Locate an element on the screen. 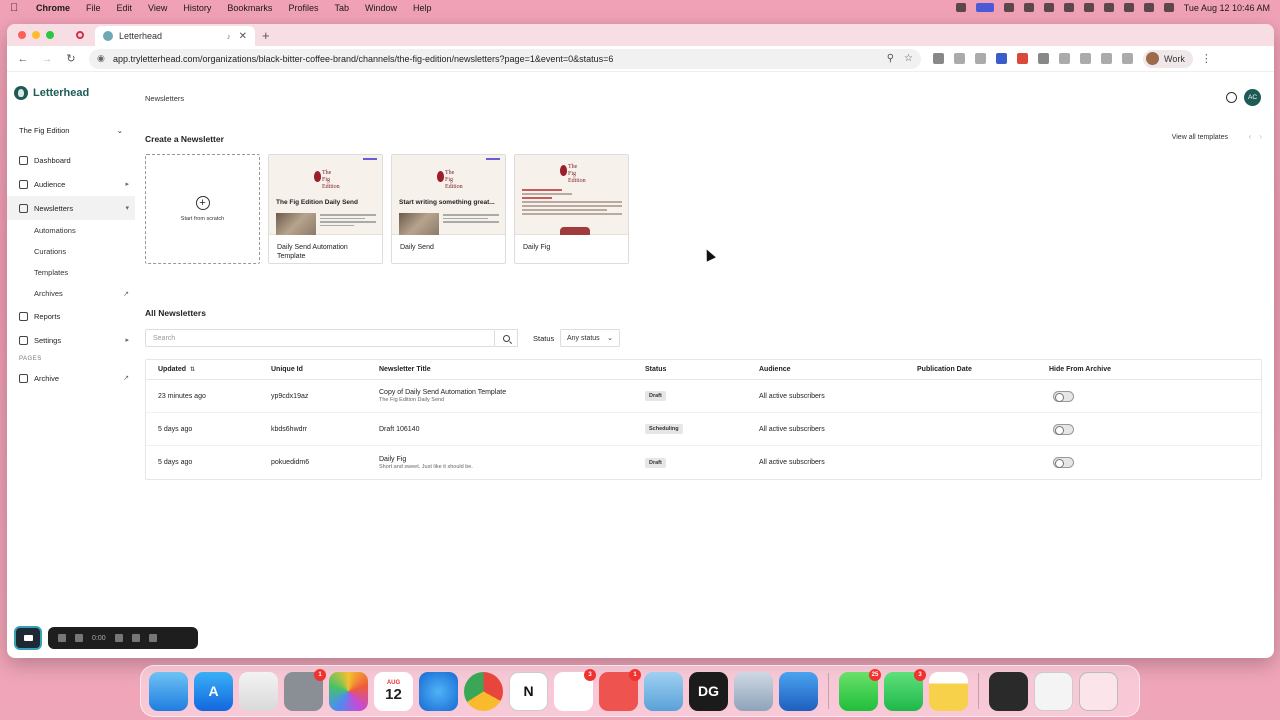 This screenshot has width=1280, height=720. back-button: ← is located at coordinates (23, 59).